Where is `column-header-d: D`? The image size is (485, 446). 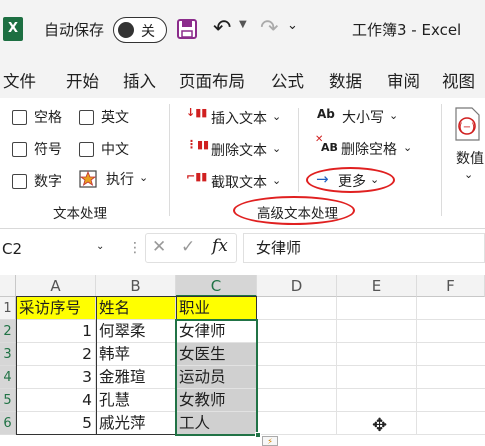
column-header-d: D is located at coordinates (297, 286).